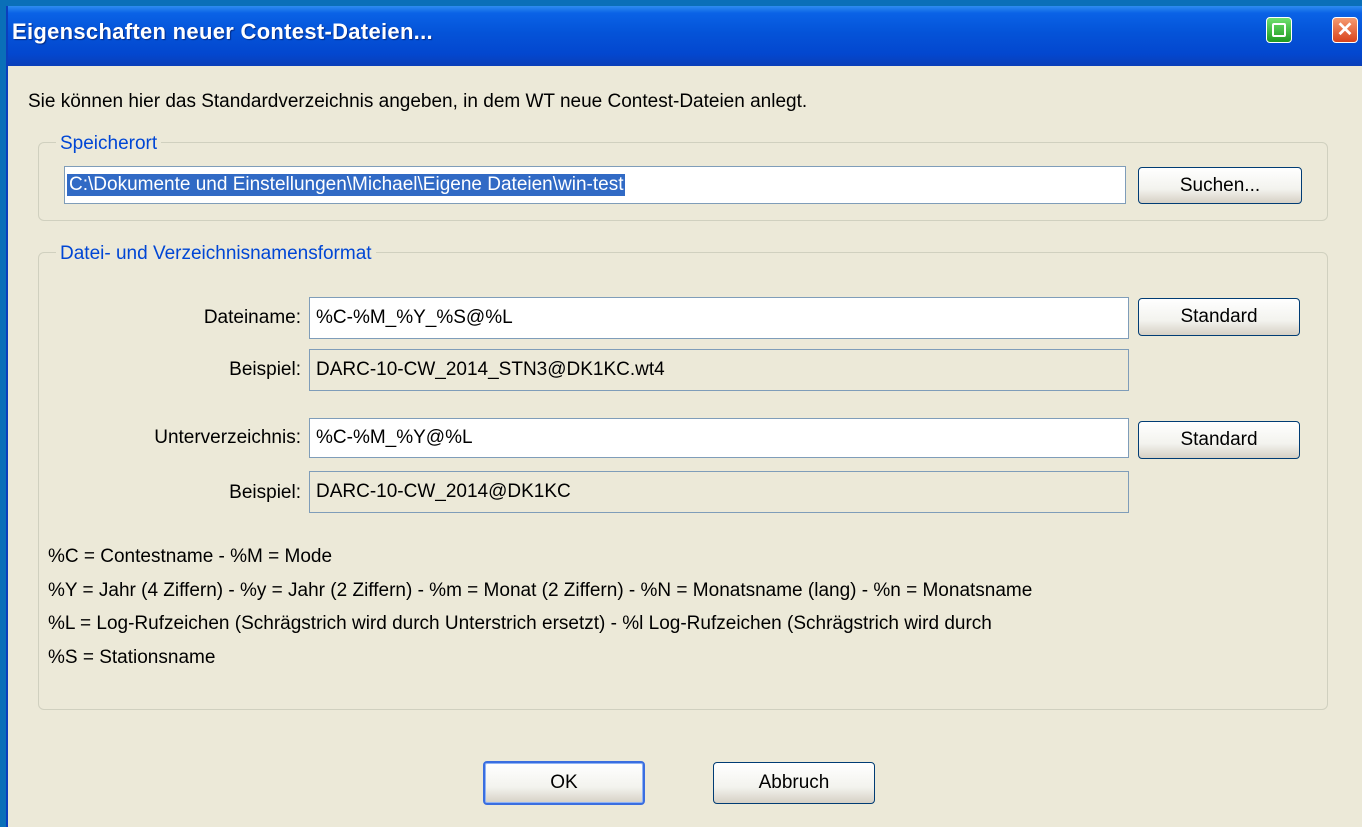 The width and height of the screenshot is (1362, 827). What do you see at coordinates (1219, 317) in the screenshot?
I see `filename-standard-button: Standard` at bounding box center [1219, 317].